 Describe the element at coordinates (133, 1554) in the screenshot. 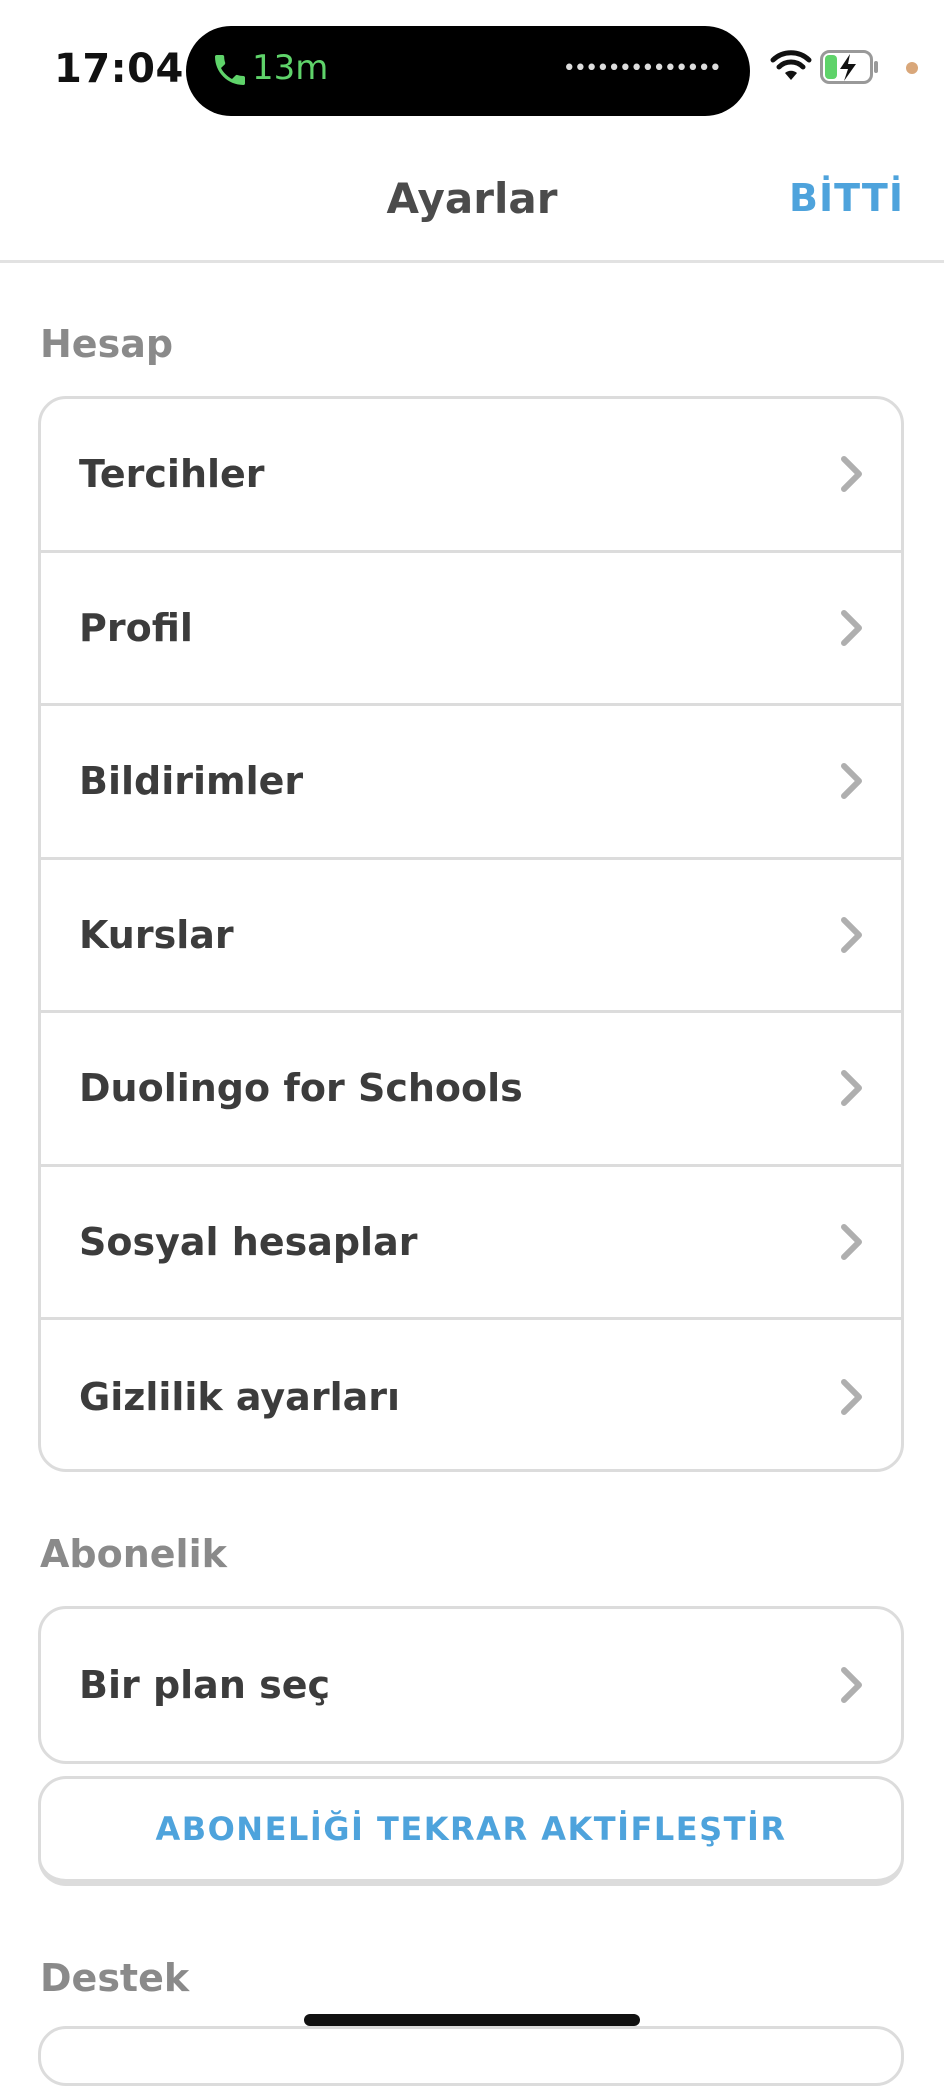

I see `section-title-subscription: Abonelik` at that location.